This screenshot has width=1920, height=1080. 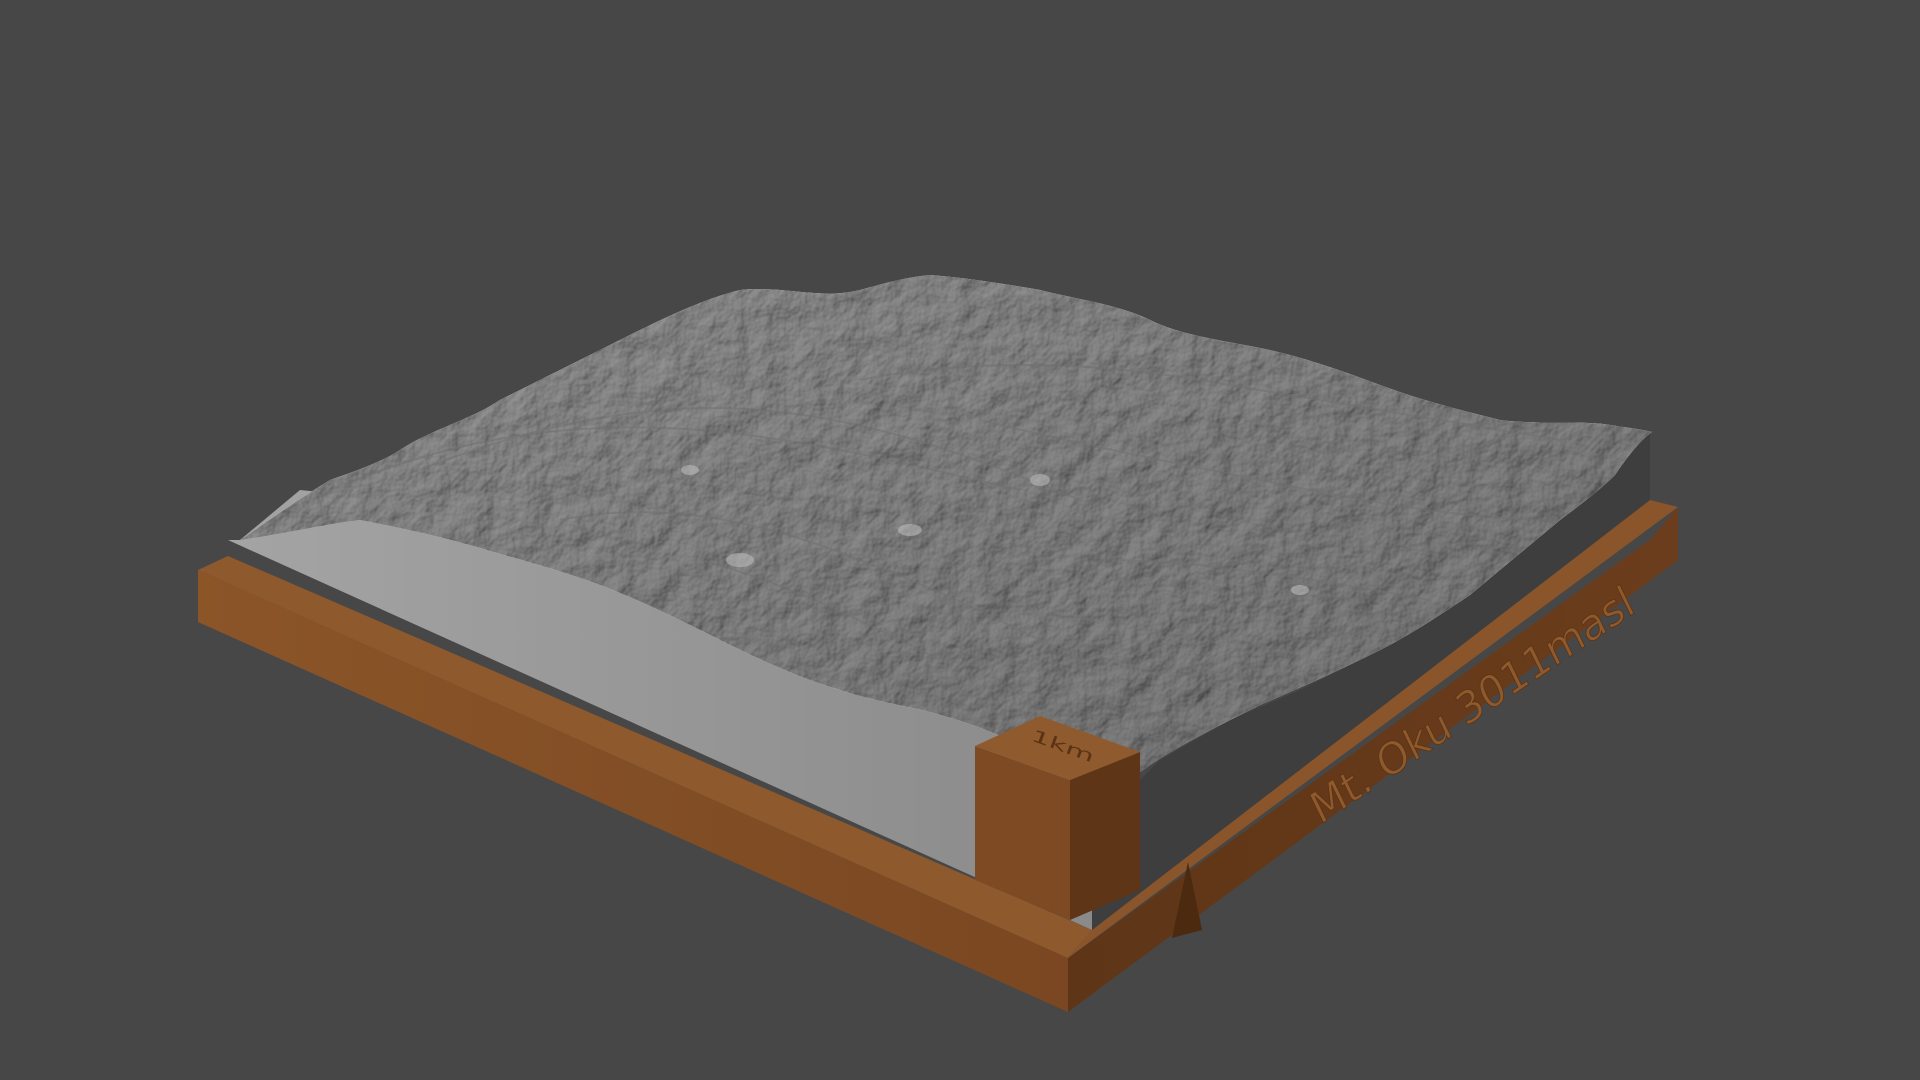 What do you see at coordinates (1057, 818) in the screenshot?
I see `scale-post: 1km` at bounding box center [1057, 818].